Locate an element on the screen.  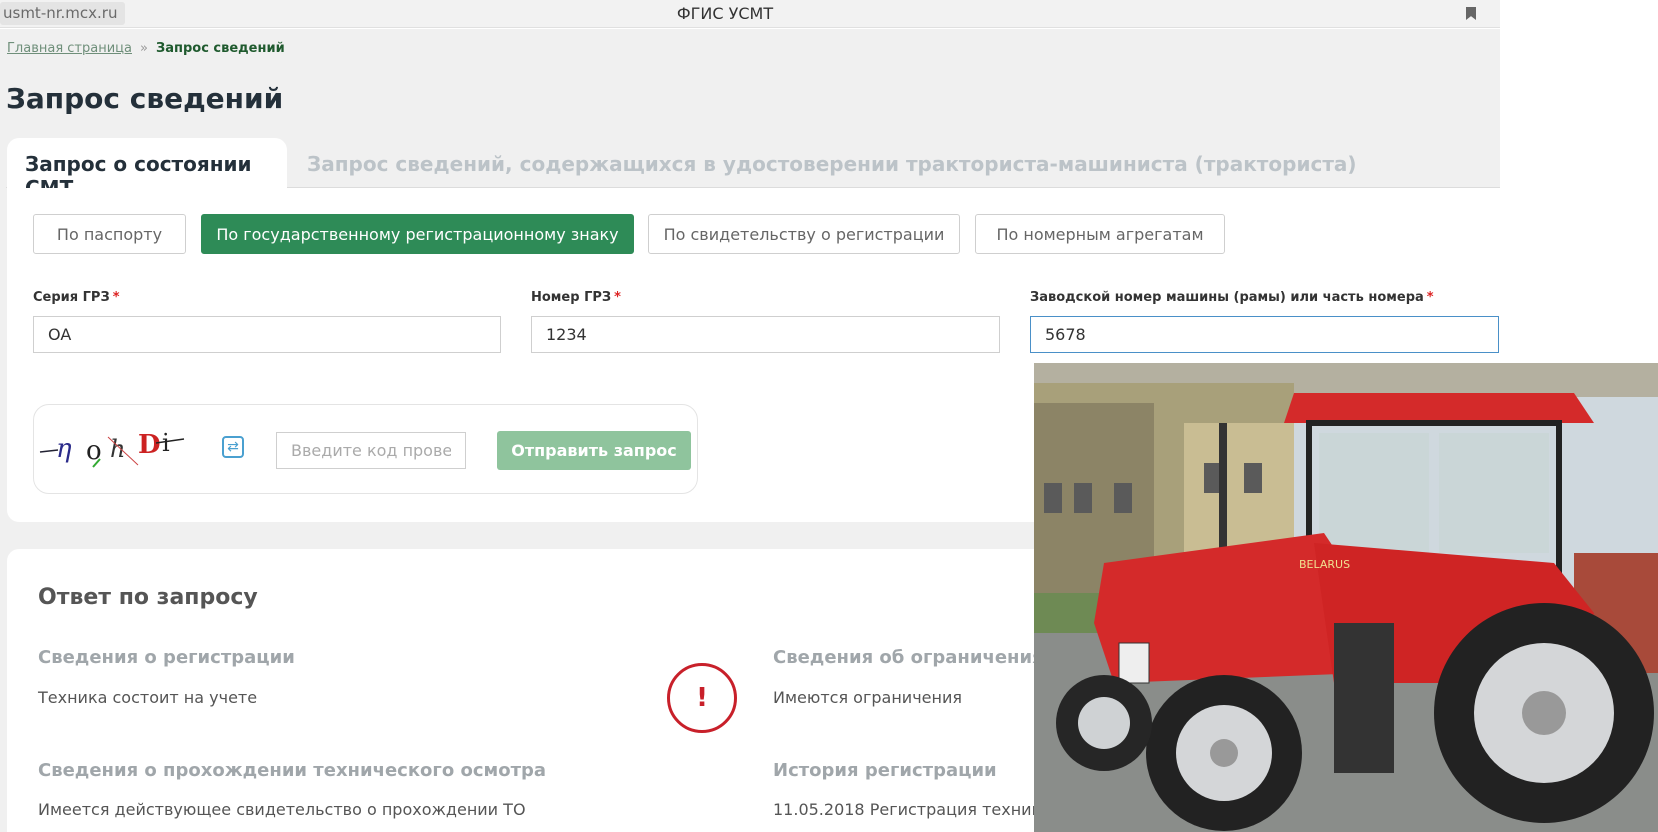
mode-certificate-button: По свидетельству о регистрации is located at coordinates (804, 234).